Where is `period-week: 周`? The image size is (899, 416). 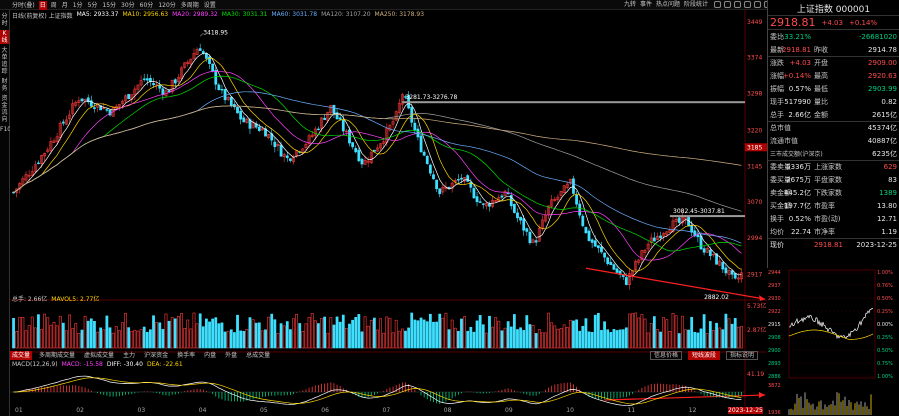 period-week: 周 is located at coordinates (54, 5).